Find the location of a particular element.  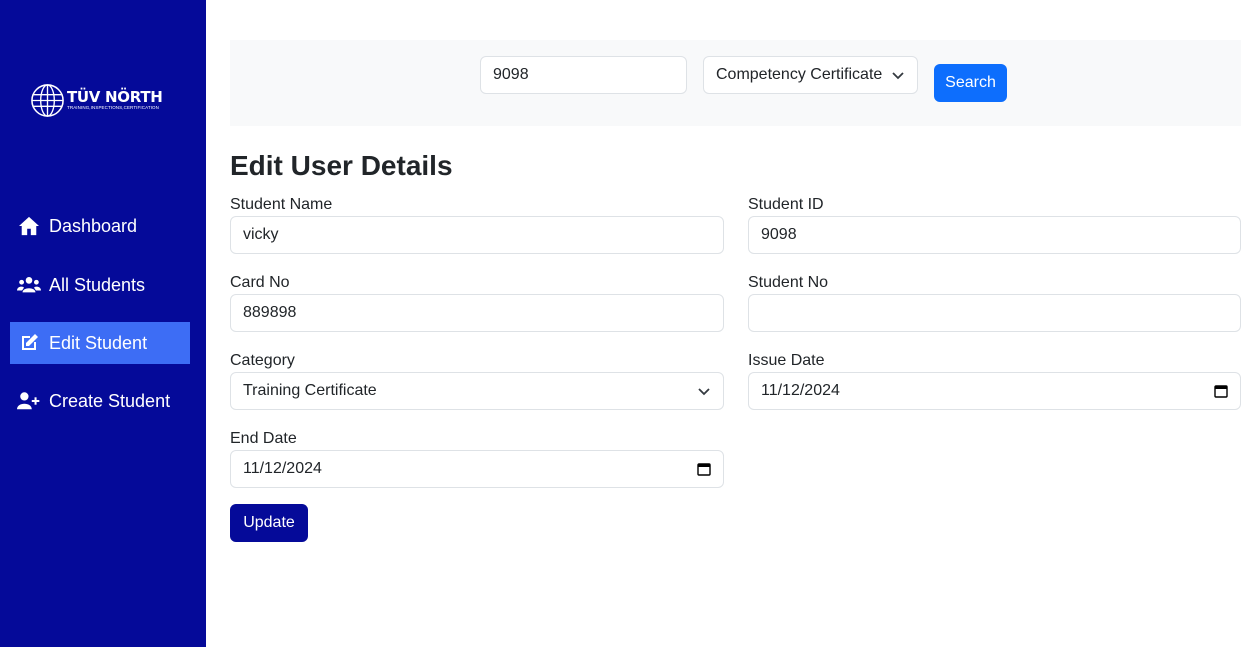

home-icon is located at coordinates (29, 226).